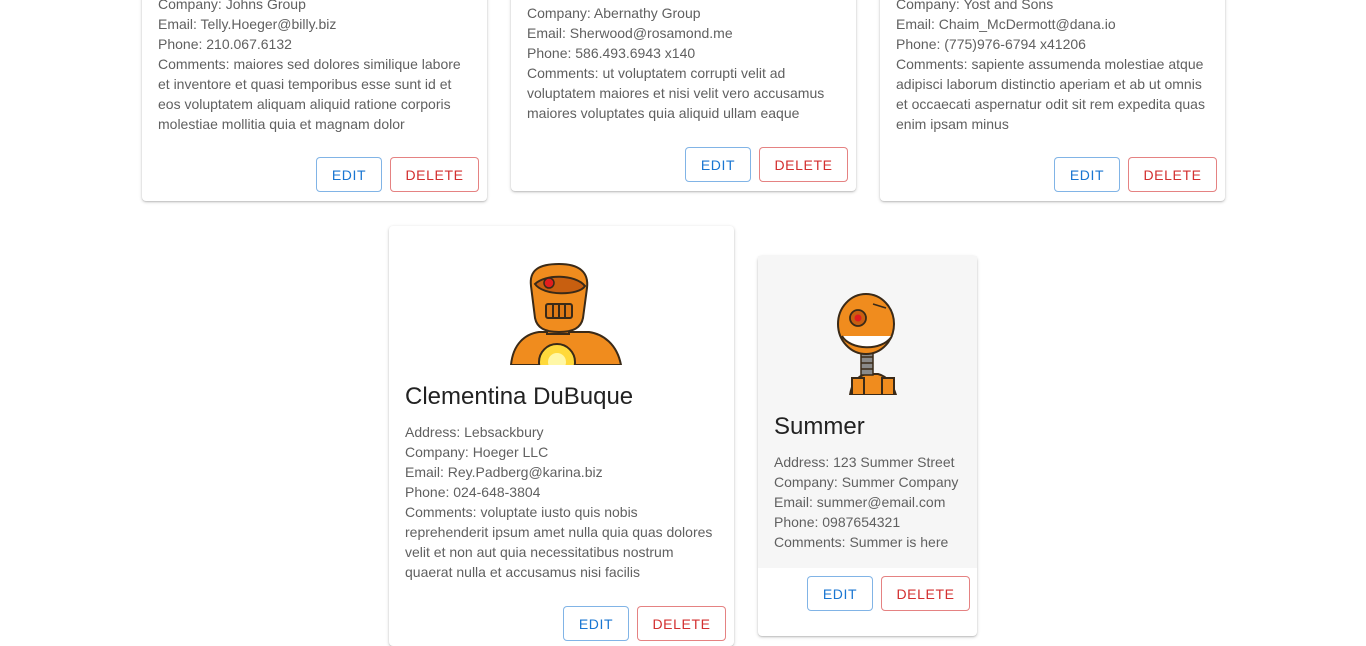  What do you see at coordinates (232, 6) in the screenshot?
I see `contact-company: Company: Johns Group` at bounding box center [232, 6].